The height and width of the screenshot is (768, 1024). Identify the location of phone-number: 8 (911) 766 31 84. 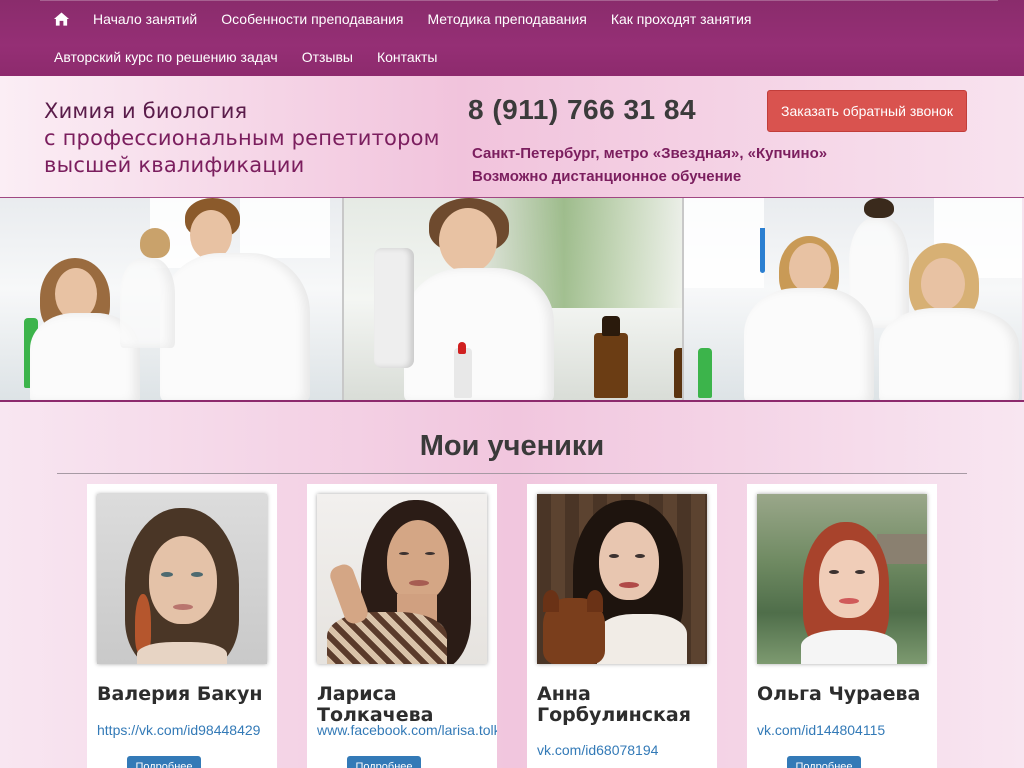
(582, 110).